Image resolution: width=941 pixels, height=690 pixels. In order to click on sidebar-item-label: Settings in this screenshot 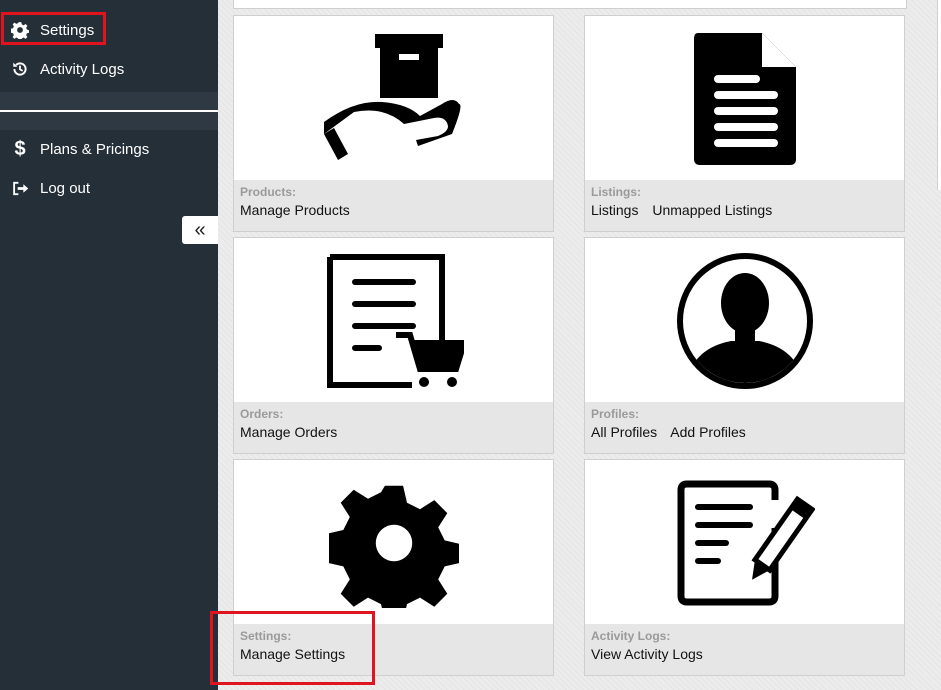, I will do `click(67, 30)`.